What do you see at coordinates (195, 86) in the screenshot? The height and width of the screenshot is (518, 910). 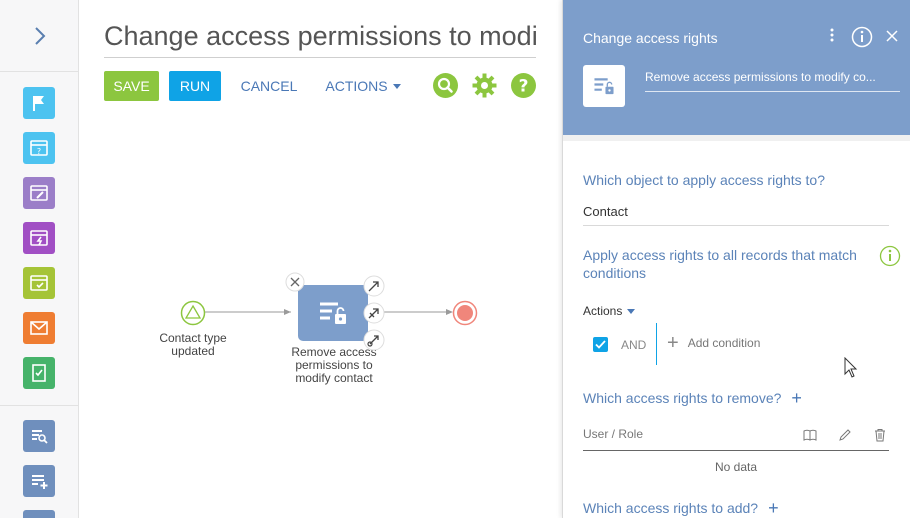 I see `run-button: RUN` at bounding box center [195, 86].